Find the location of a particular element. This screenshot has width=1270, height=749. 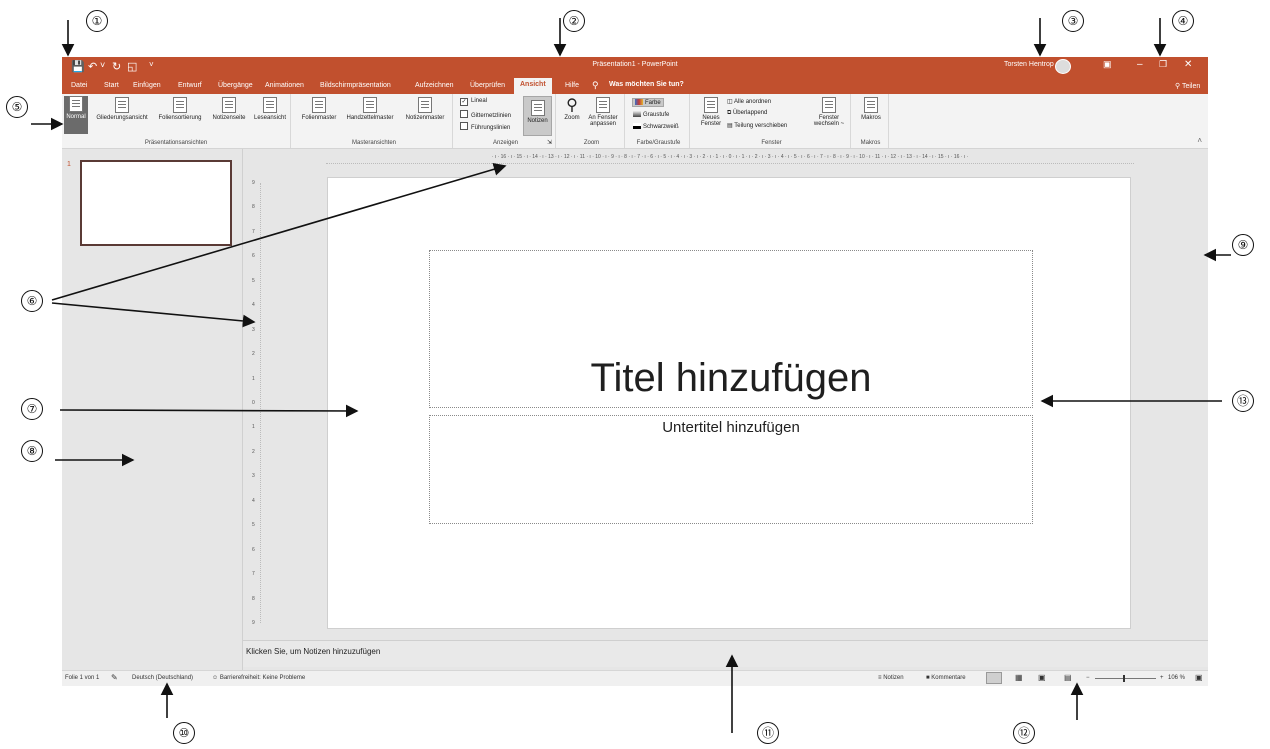

spellcheck-icon: ✎ is located at coordinates (114, 677).